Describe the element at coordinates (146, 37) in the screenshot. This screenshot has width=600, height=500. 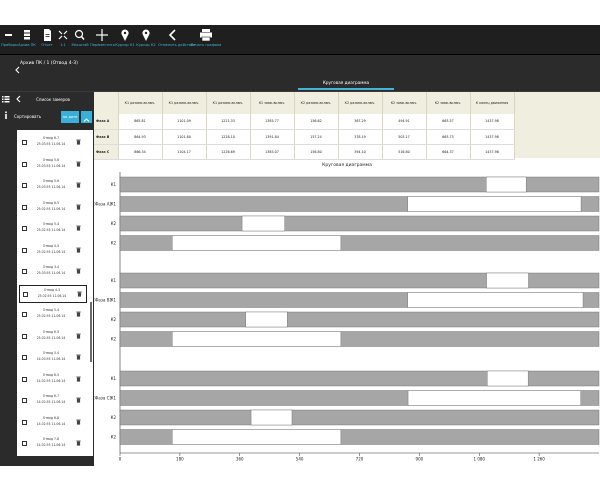
I see `toolbar-cursor-k2-button: Курсор К2` at that location.